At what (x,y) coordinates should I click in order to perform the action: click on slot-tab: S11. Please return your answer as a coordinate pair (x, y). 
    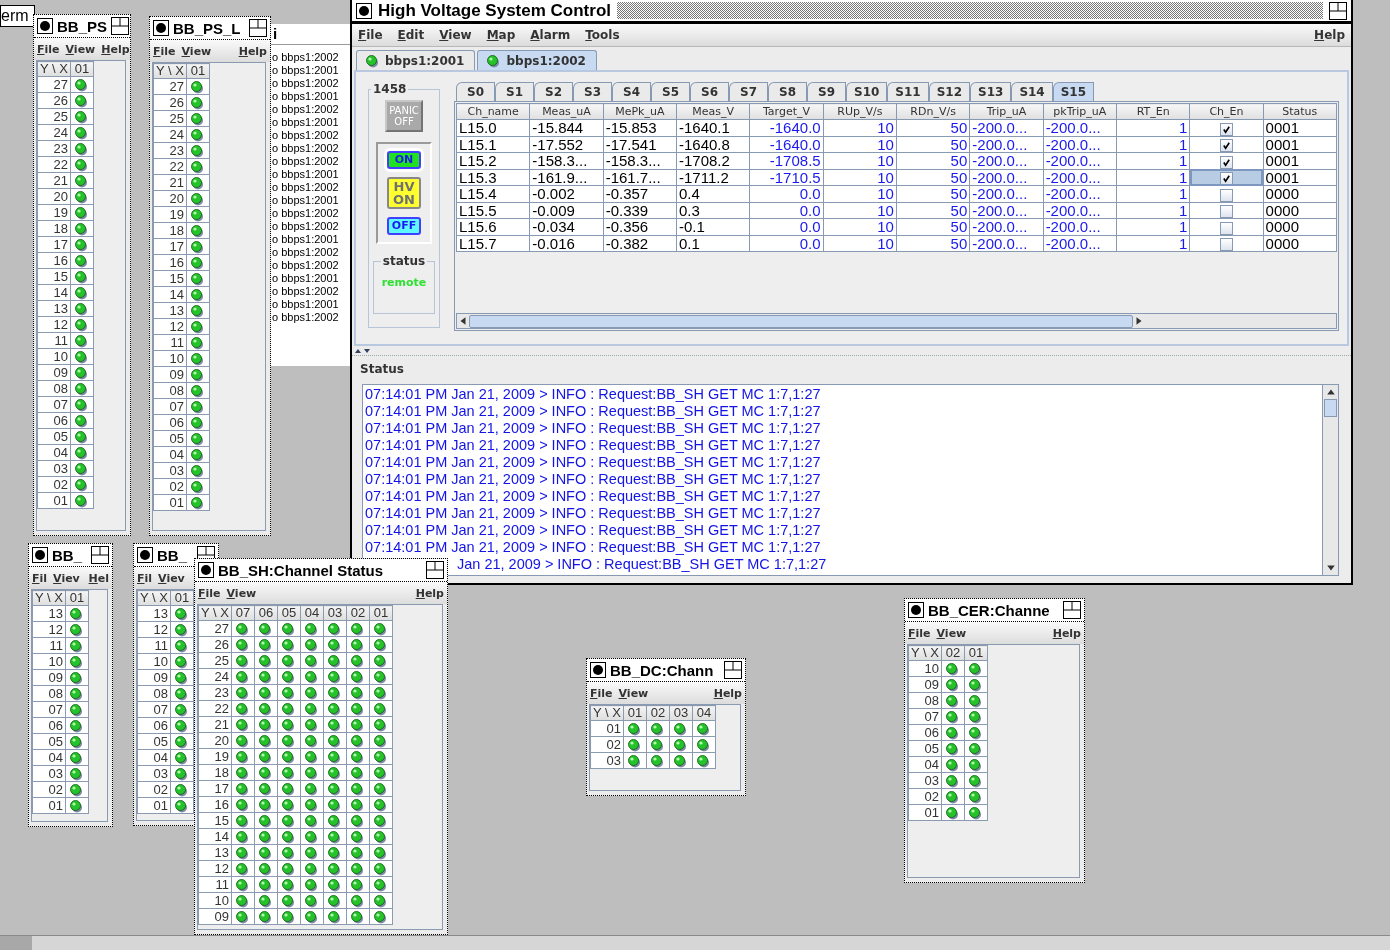
    Looking at the image, I should click on (908, 91).